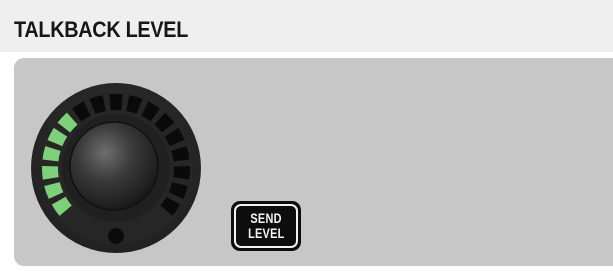 The image size is (613, 276). I want to click on knob-indicator-dot, so click(116, 236).